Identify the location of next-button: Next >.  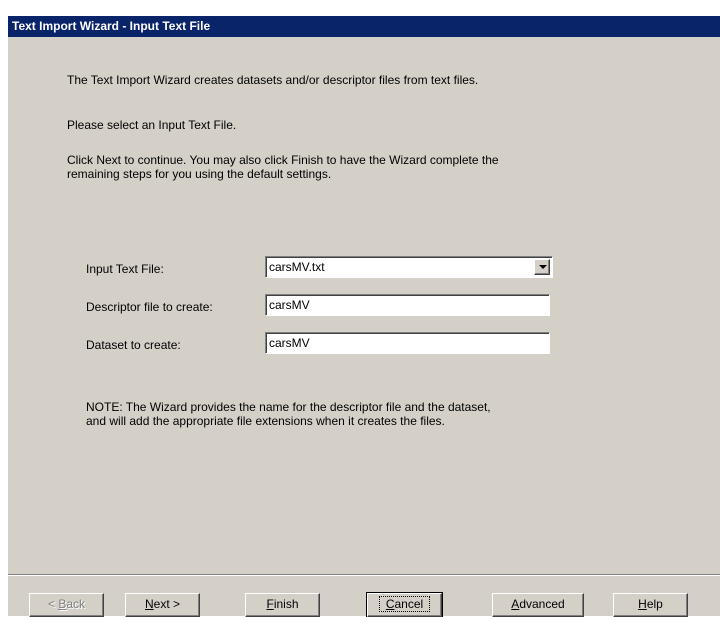
(162, 605).